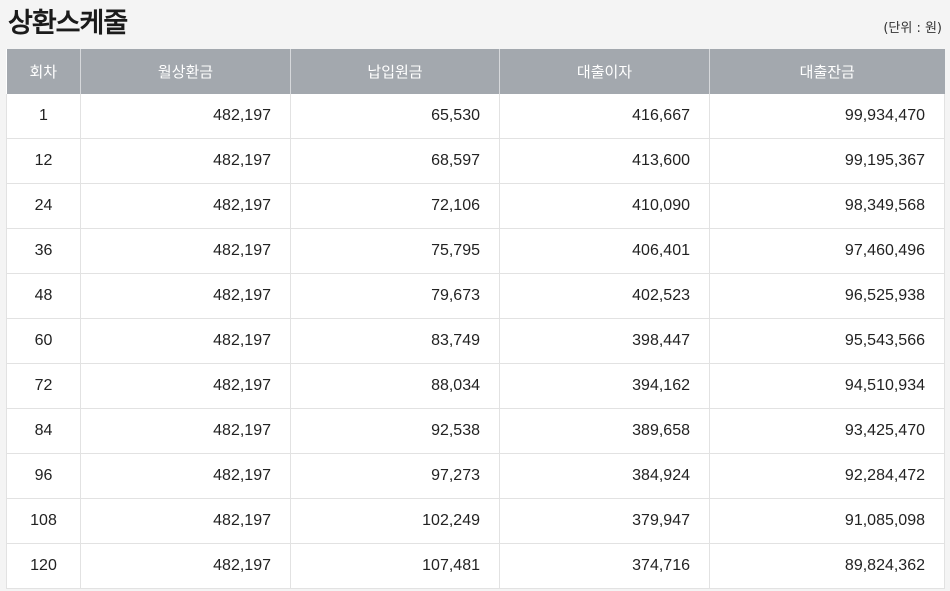  Describe the element at coordinates (68, 23) in the screenshot. I see `page-title: 상환스케줄` at that location.